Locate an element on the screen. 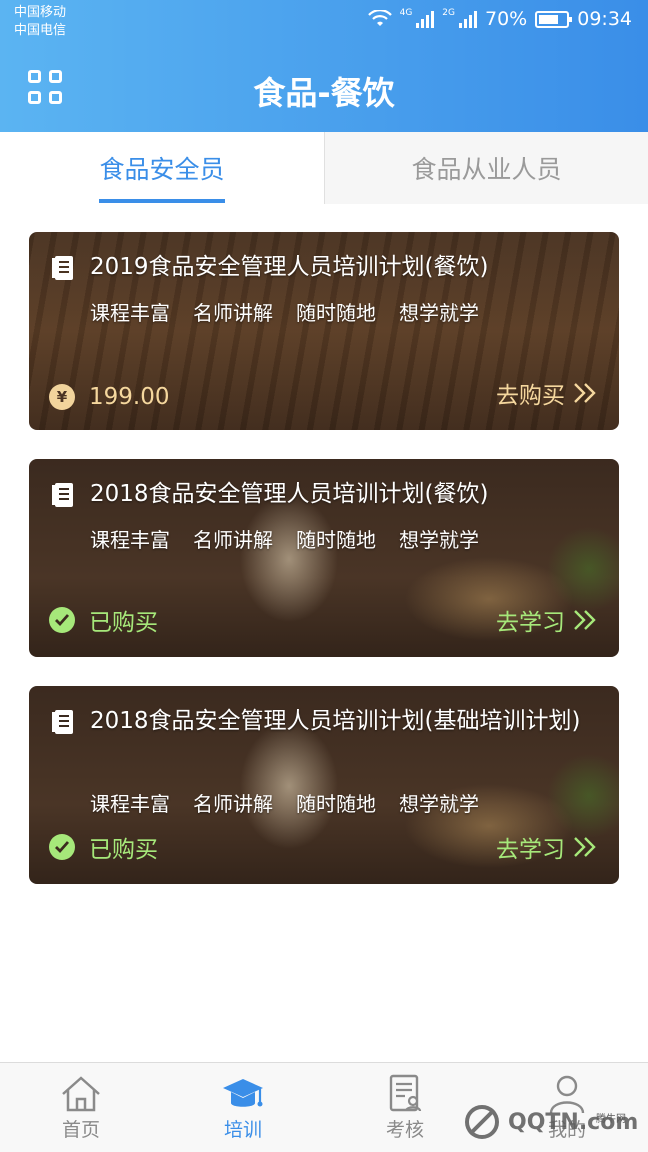 The height and width of the screenshot is (1152, 648). network-type-2: 2G is located at coordinates (448, 13).